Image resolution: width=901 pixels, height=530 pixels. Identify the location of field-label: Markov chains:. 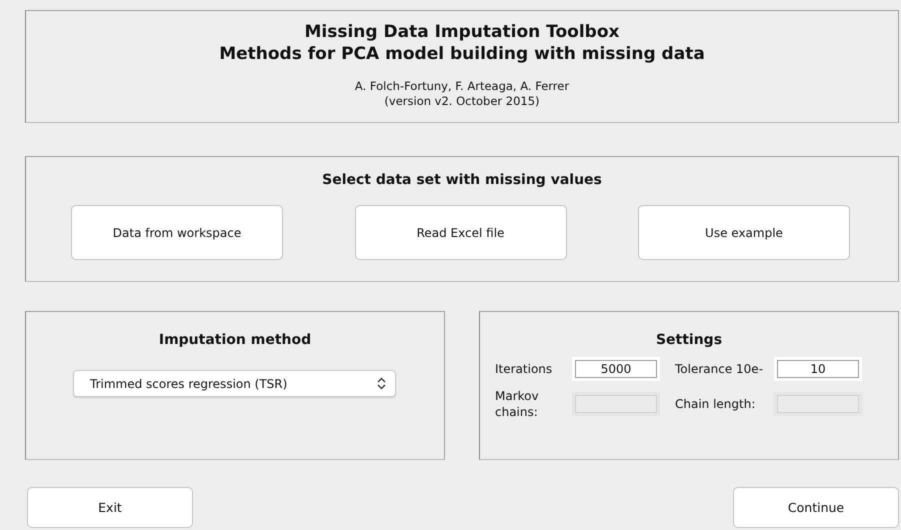
(517, 404).